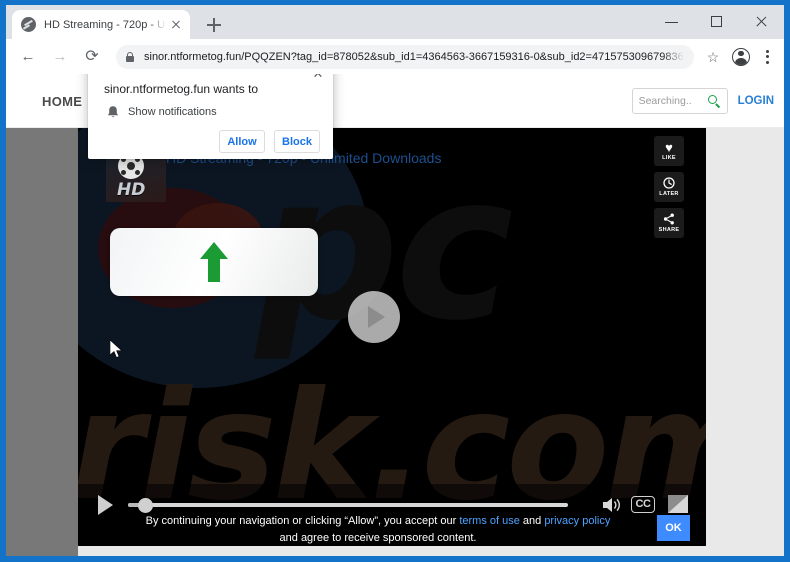  What do you see at coordinates (105, 505) in the screenshot?
I see `play-icon` at bounding box center [105, 505].